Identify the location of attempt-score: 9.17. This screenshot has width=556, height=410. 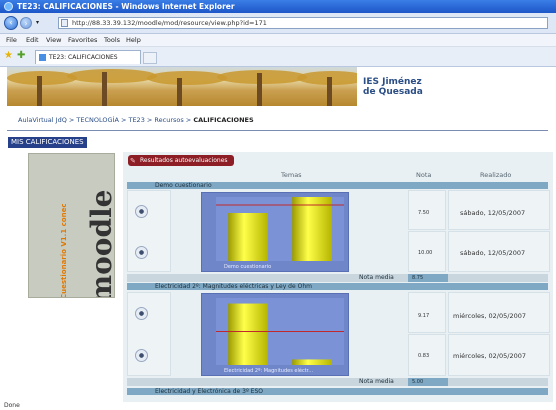
(424, 316).